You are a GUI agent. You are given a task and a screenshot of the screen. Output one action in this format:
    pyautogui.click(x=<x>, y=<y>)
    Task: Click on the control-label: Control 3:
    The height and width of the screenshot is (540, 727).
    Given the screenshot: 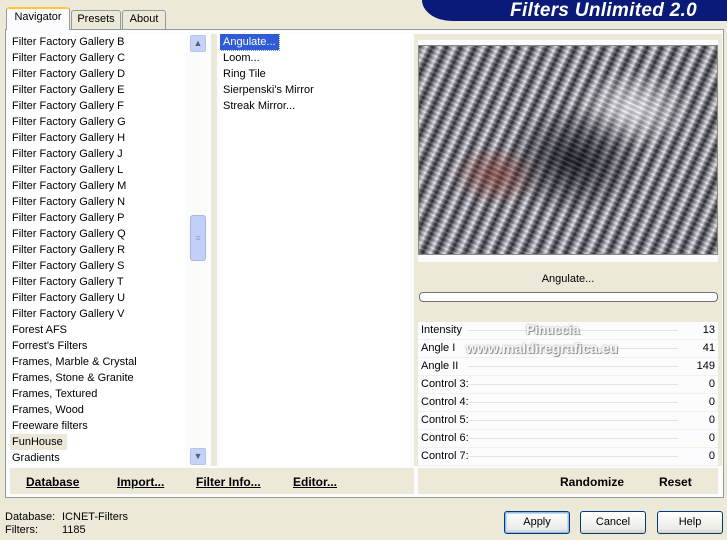 What is the action you would take?
    pyautogui.click(x=445, y=384)
    